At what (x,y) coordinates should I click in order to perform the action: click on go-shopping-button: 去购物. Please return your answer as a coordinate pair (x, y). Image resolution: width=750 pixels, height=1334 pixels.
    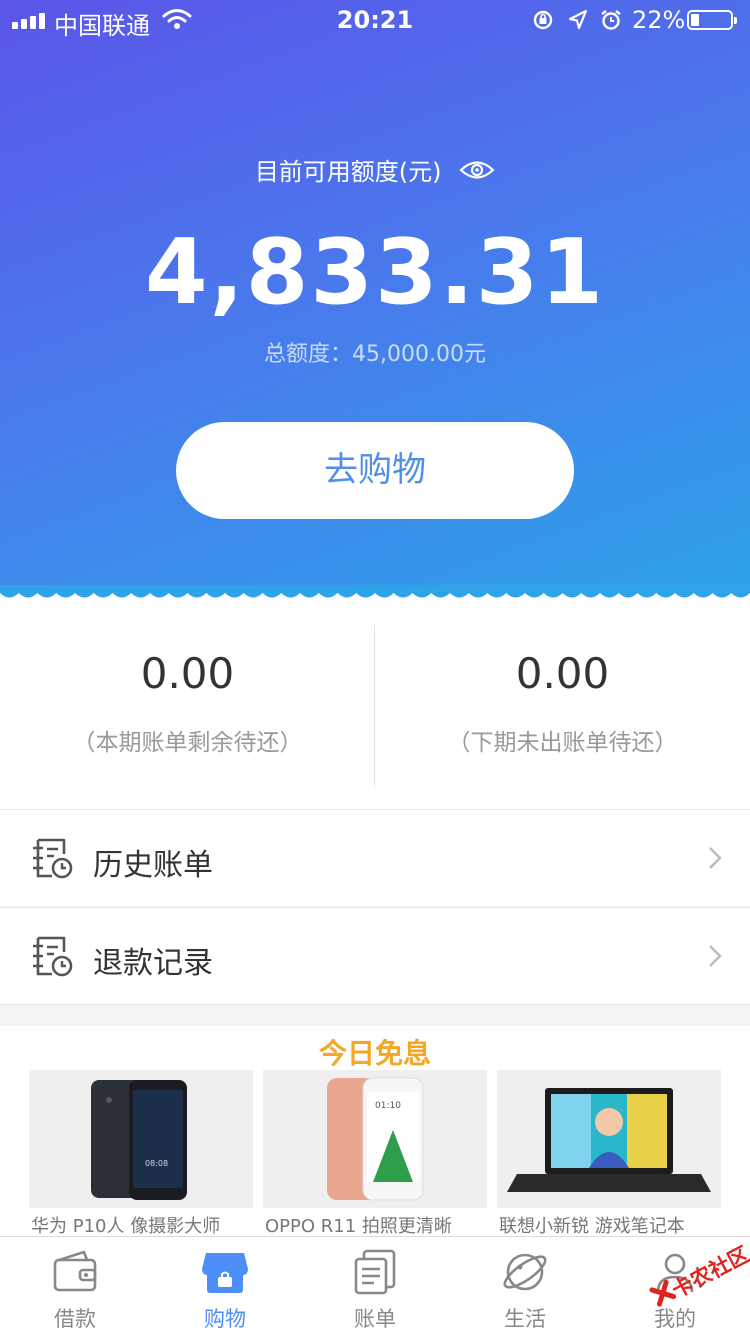
    Looking at the image, I should click on (375, 470).